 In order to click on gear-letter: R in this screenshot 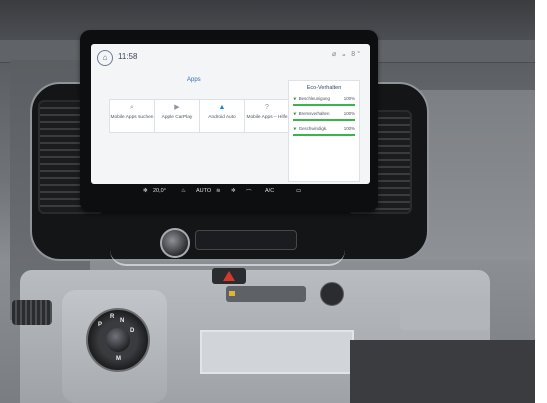, I will do `click(112, 317)`.